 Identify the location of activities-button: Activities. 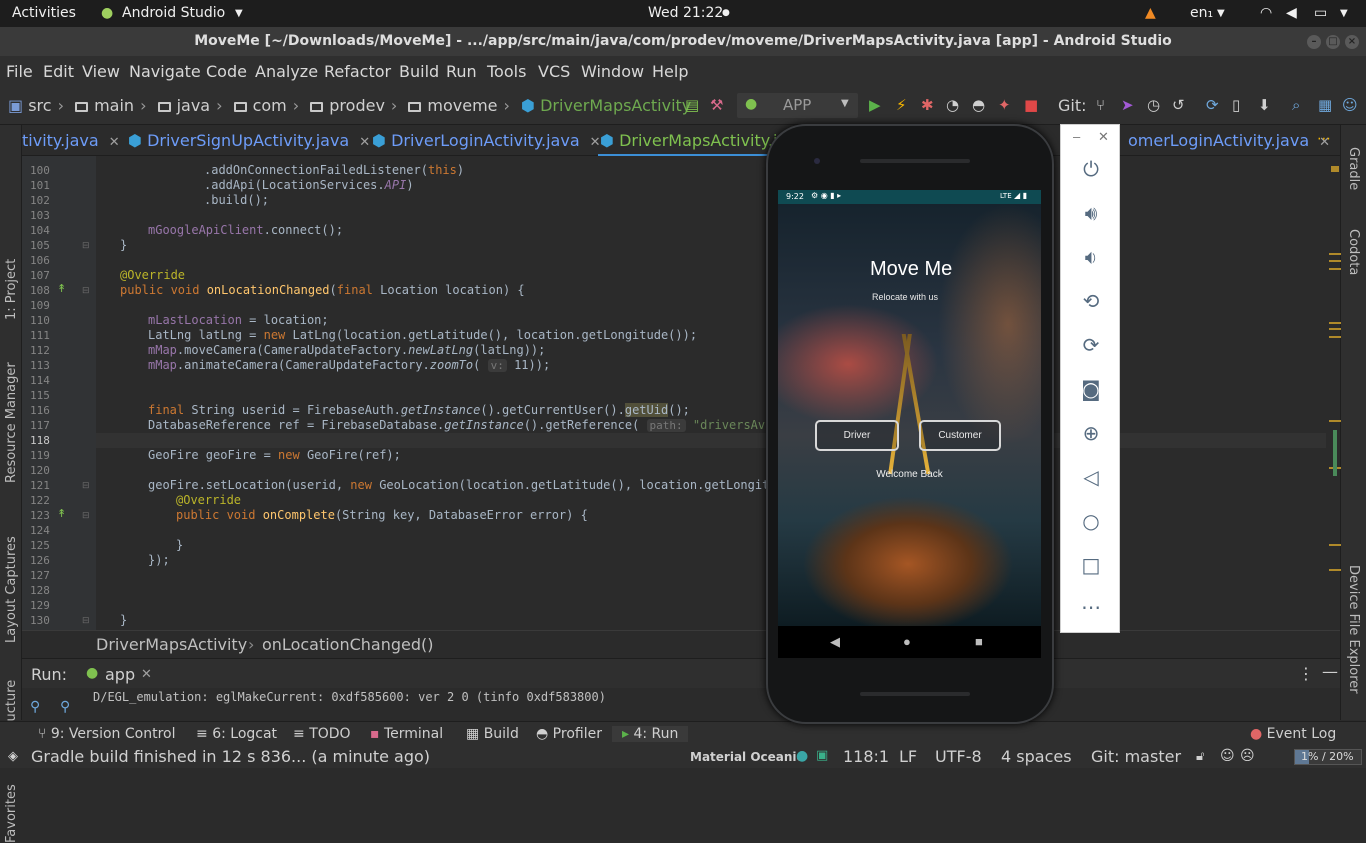
(44, 13).